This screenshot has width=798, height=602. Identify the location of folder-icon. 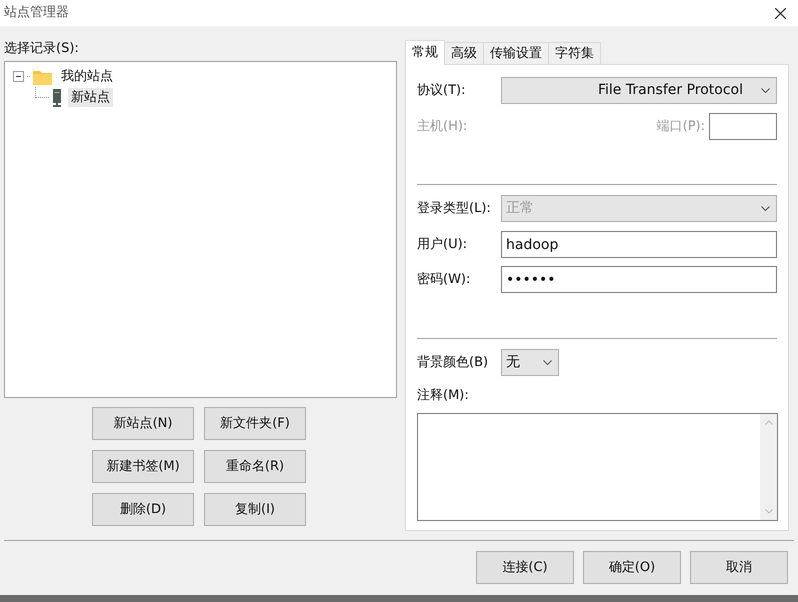
(42, 76).